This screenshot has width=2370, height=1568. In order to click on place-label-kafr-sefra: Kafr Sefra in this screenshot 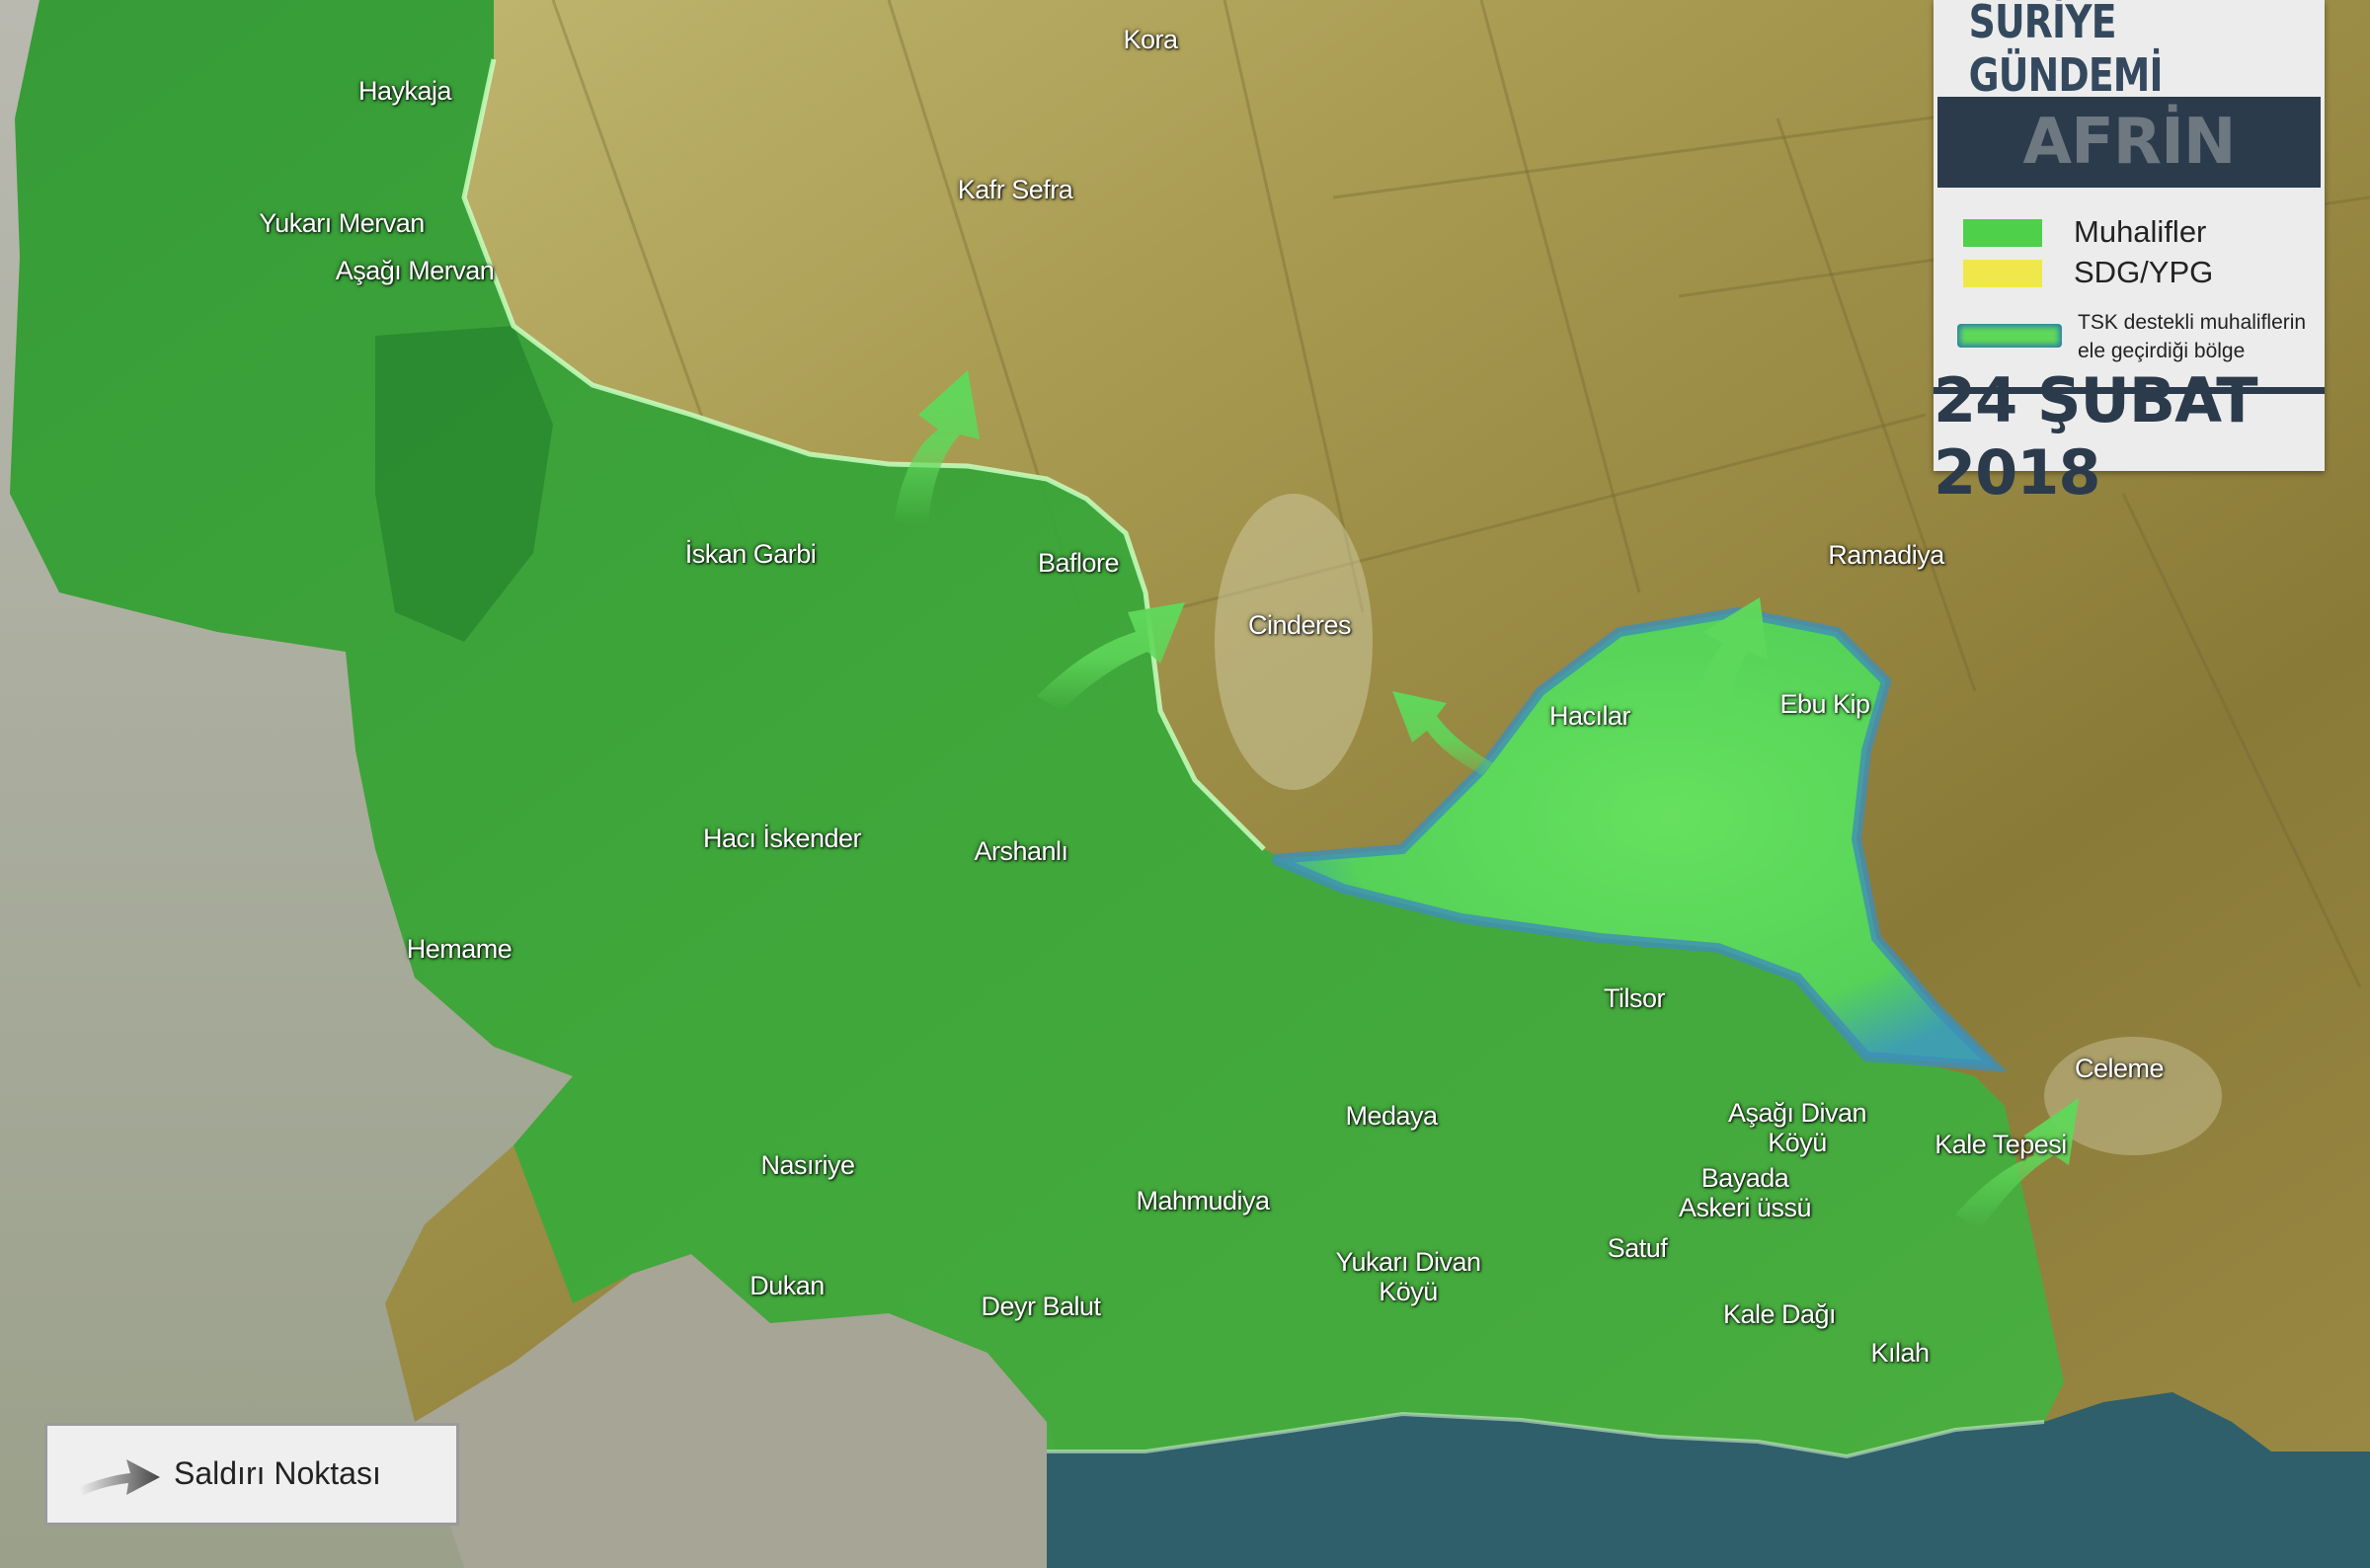, I will do `click(1015, 189)`.